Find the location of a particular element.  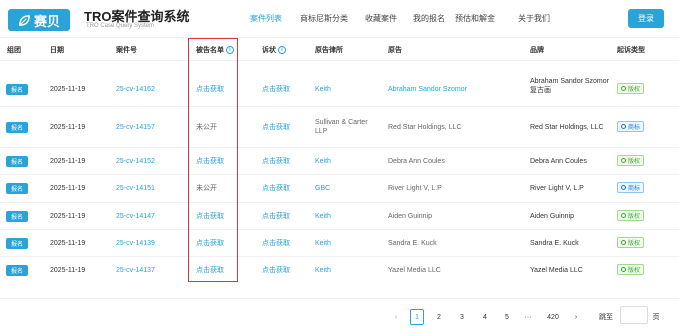

plaintiff-link: Abraham Sandor Szomor is located at coordinates (427, 89).